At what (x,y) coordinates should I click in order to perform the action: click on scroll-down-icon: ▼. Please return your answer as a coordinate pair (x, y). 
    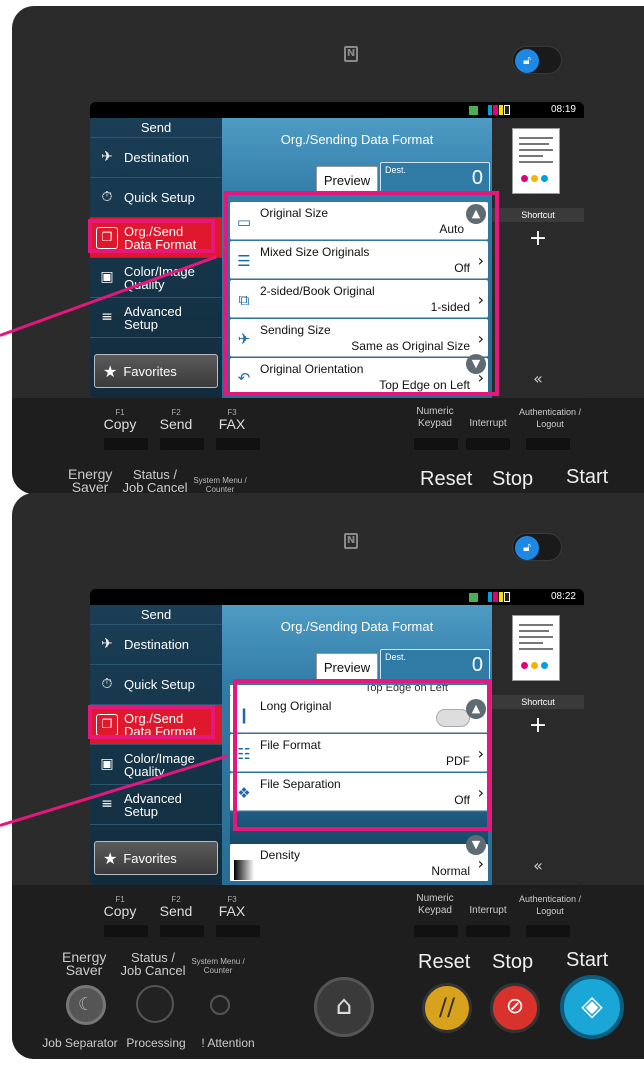
    Looking at the image, I should click on (476, 845).